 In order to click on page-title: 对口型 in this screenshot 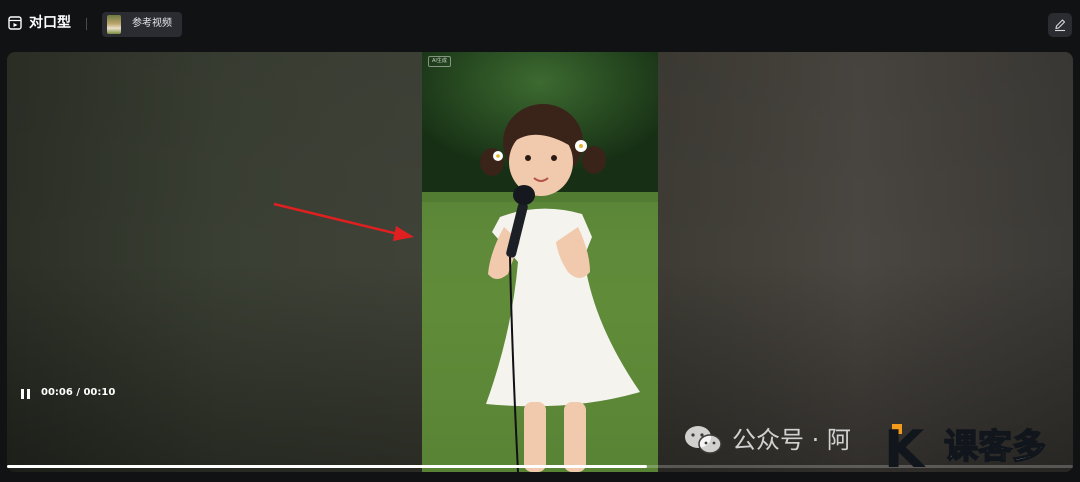, I will do `click(50, 23)`.